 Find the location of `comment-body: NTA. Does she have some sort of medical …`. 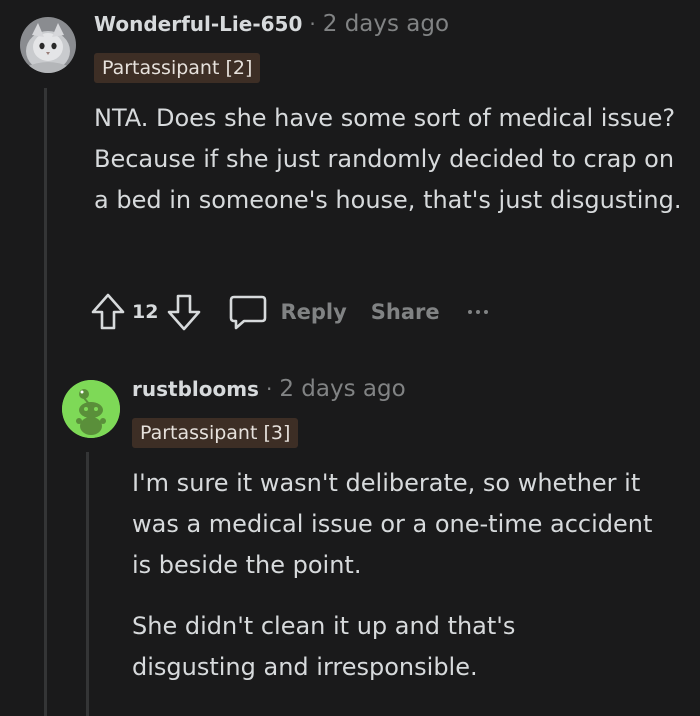

comment-body: NTA. Does she have some sort of medical … is located at coordinates (389, 159).